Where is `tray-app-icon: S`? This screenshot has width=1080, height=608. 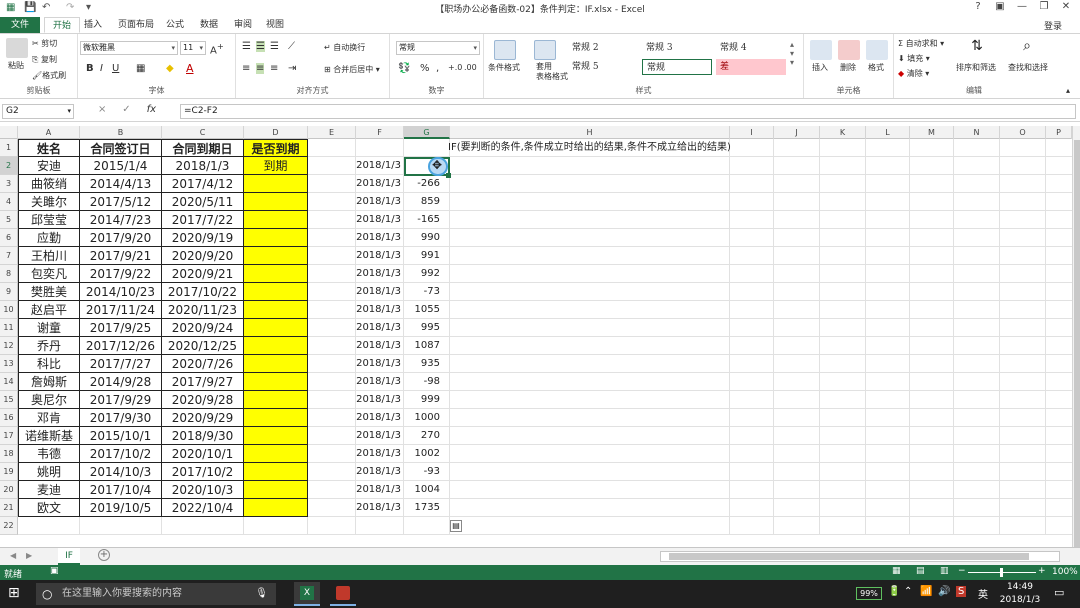 tray-app-icon: S is located at coordinates (961, 591).